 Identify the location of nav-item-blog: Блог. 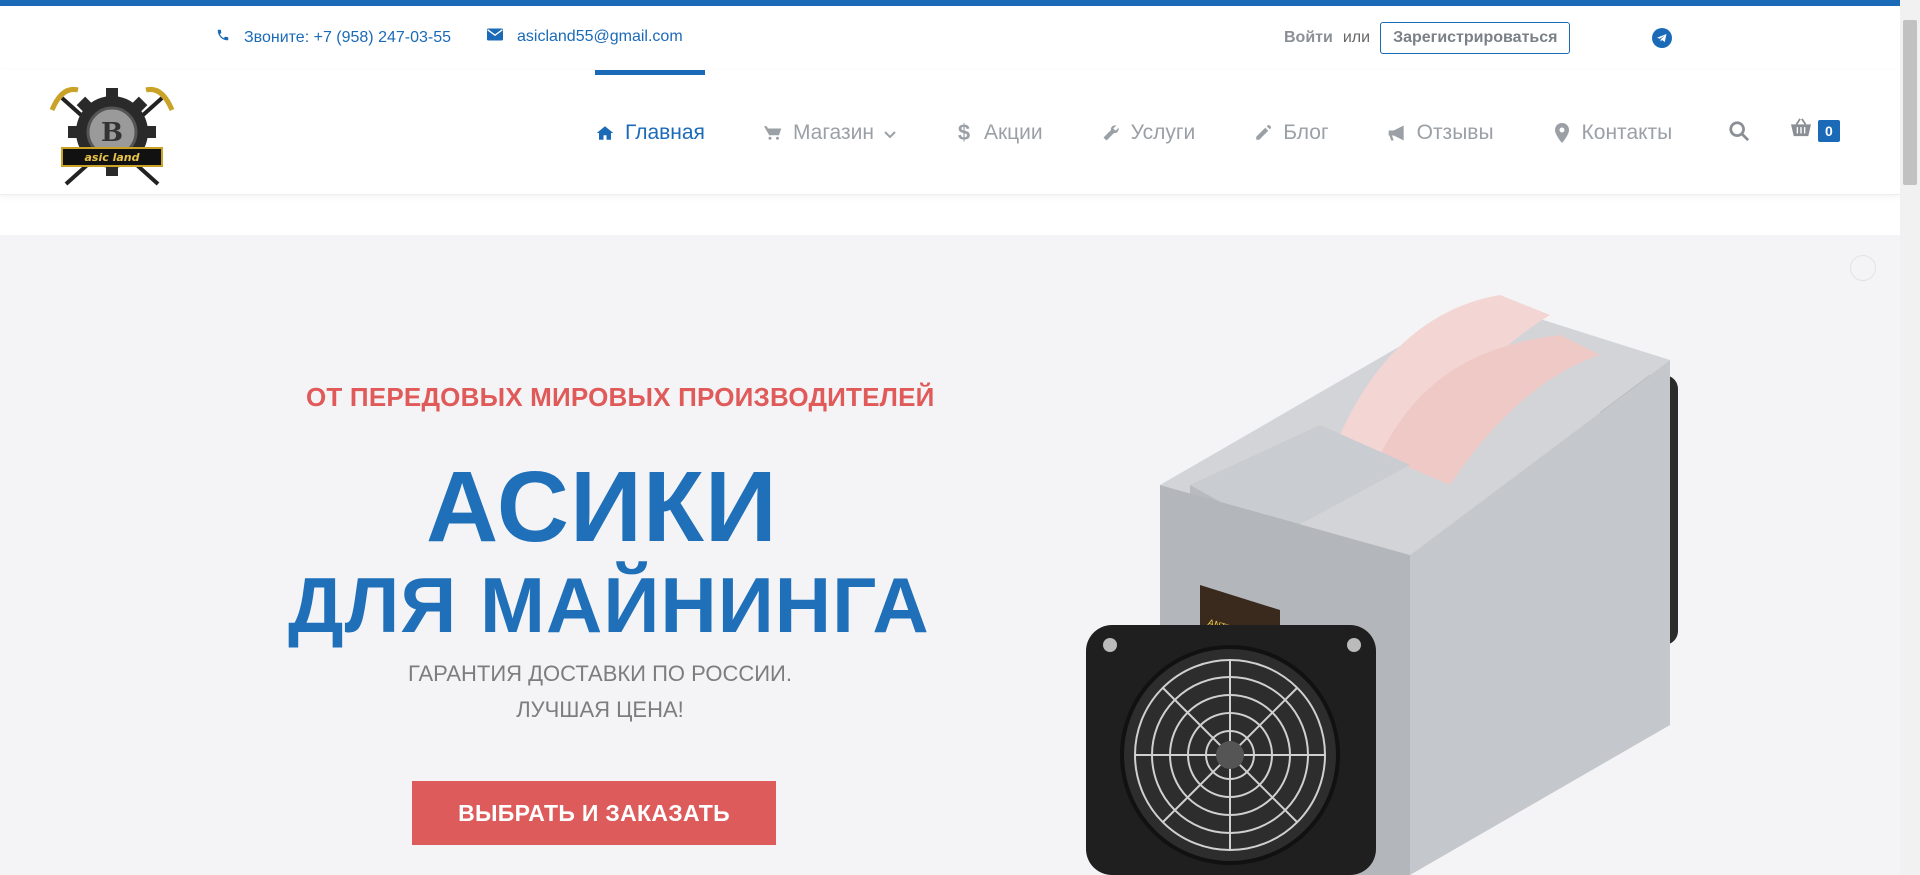
(1291, 132).